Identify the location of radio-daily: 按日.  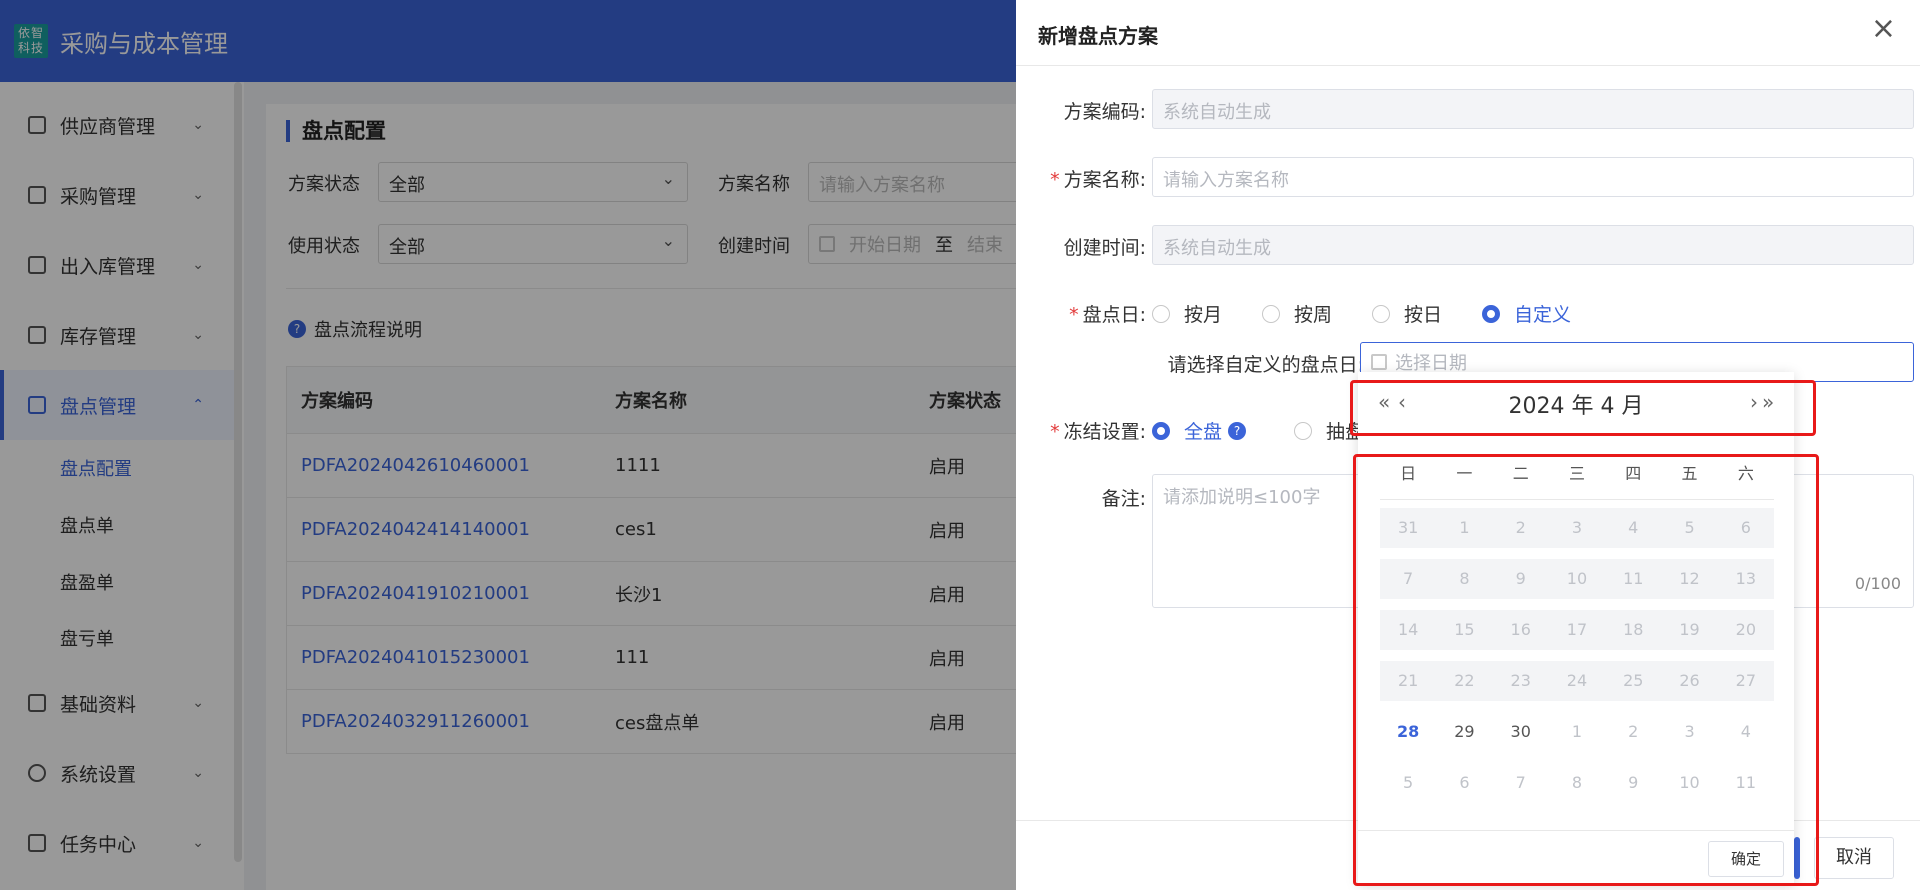
(1407, 313).